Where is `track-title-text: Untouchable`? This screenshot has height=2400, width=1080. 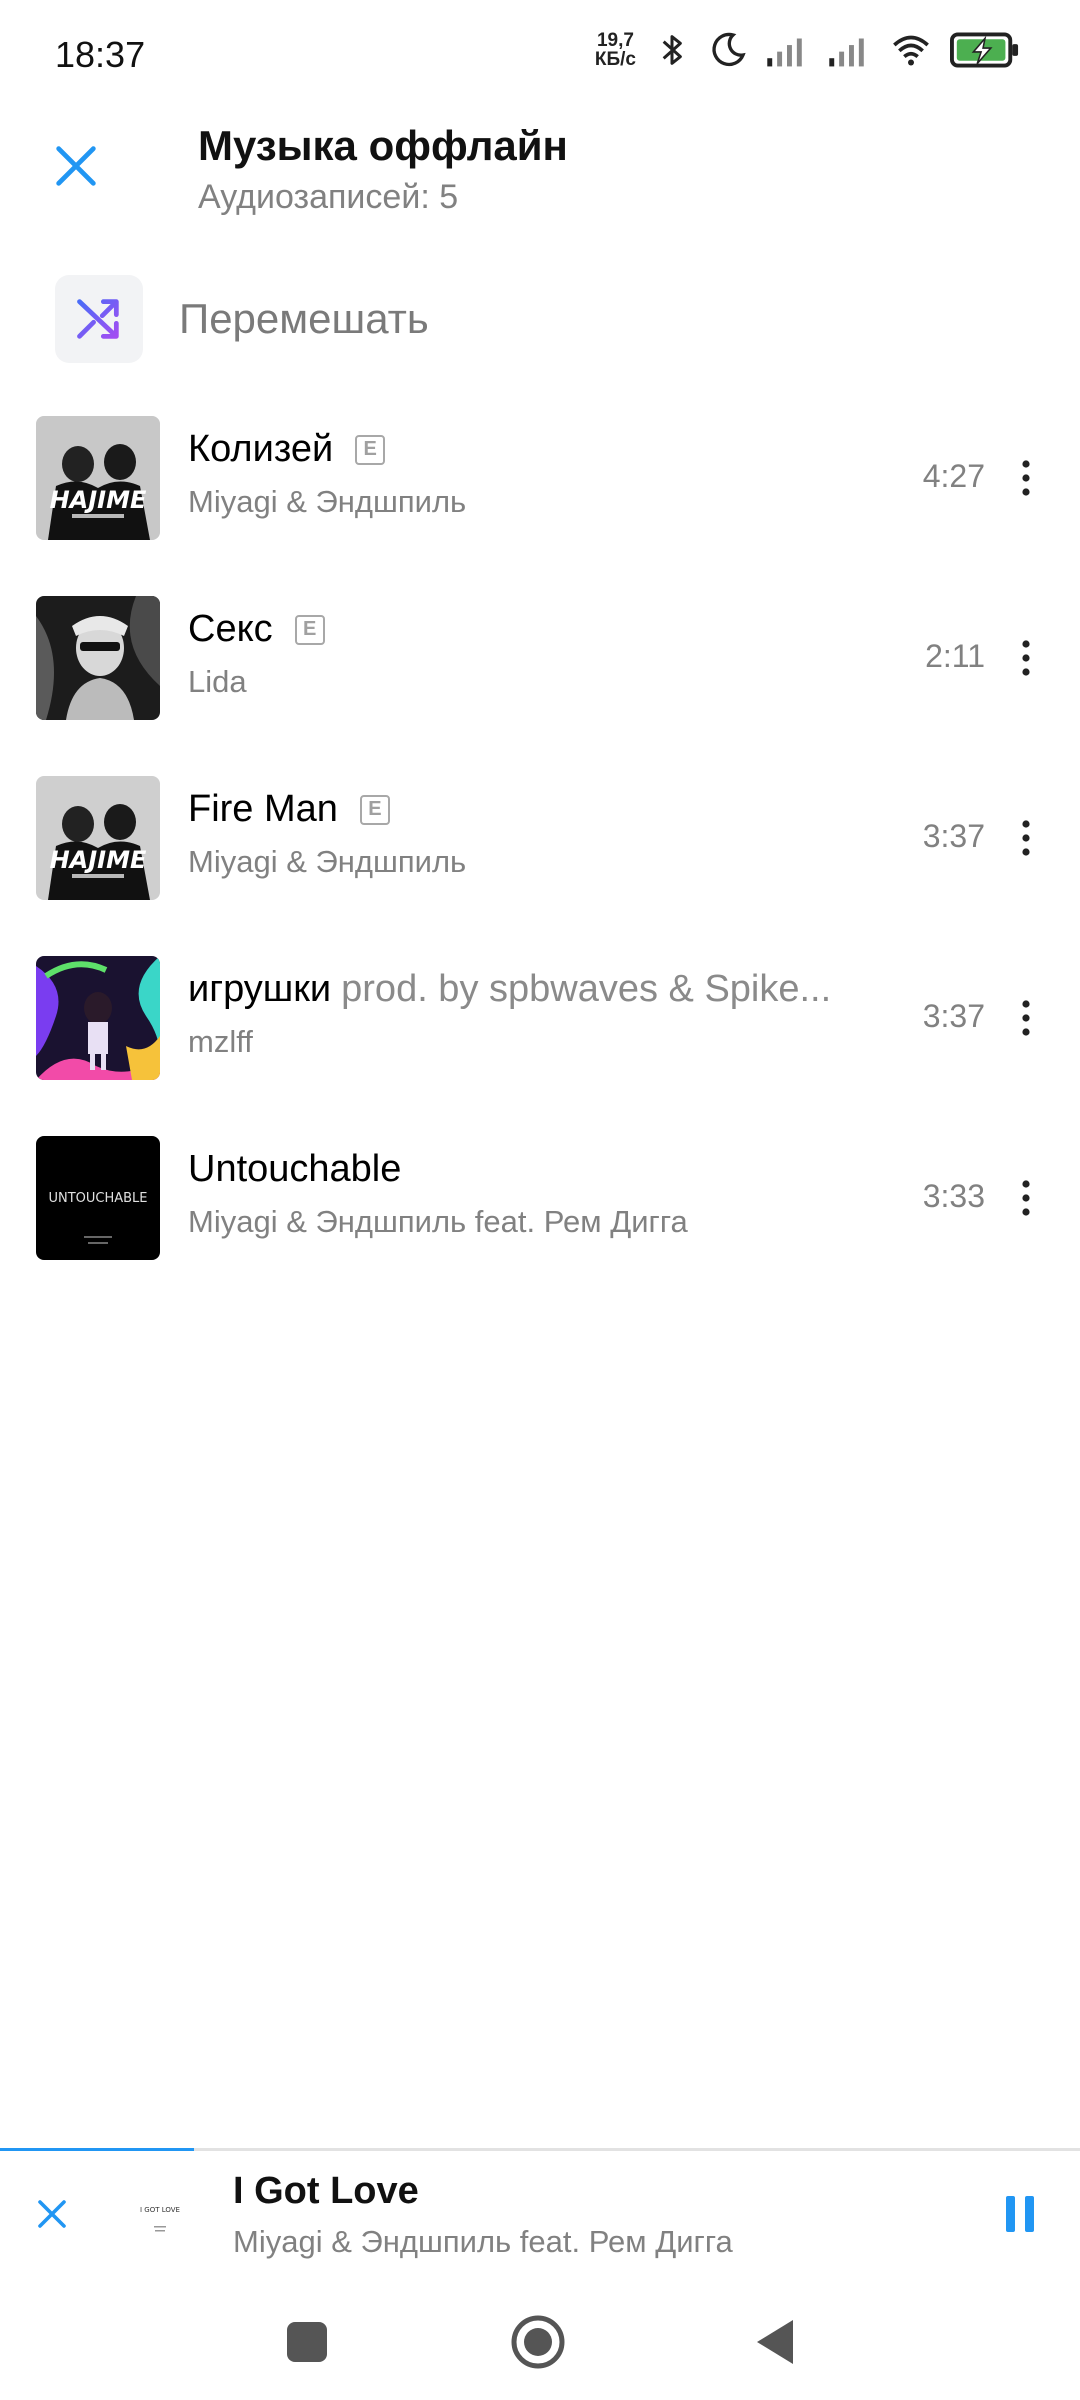 track-title-text: Untouchable is located at coordinates (295, 1169).